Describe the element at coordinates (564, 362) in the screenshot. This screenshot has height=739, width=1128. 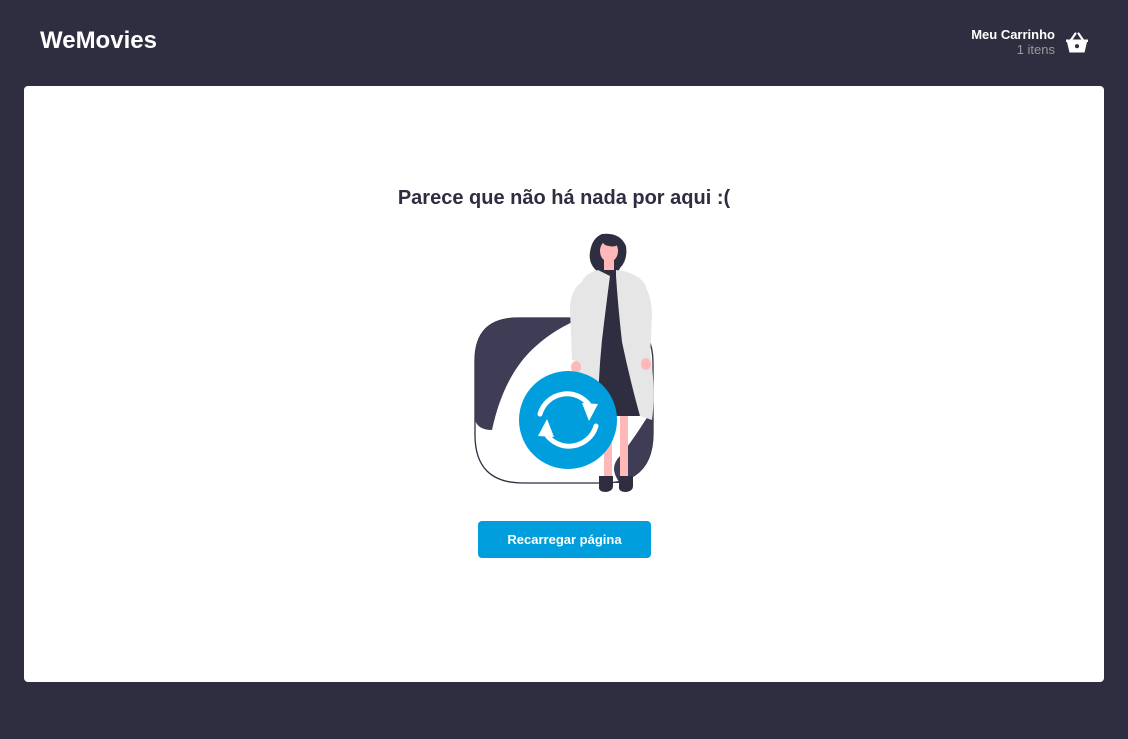
I see `empty-state-illustration` at that location.